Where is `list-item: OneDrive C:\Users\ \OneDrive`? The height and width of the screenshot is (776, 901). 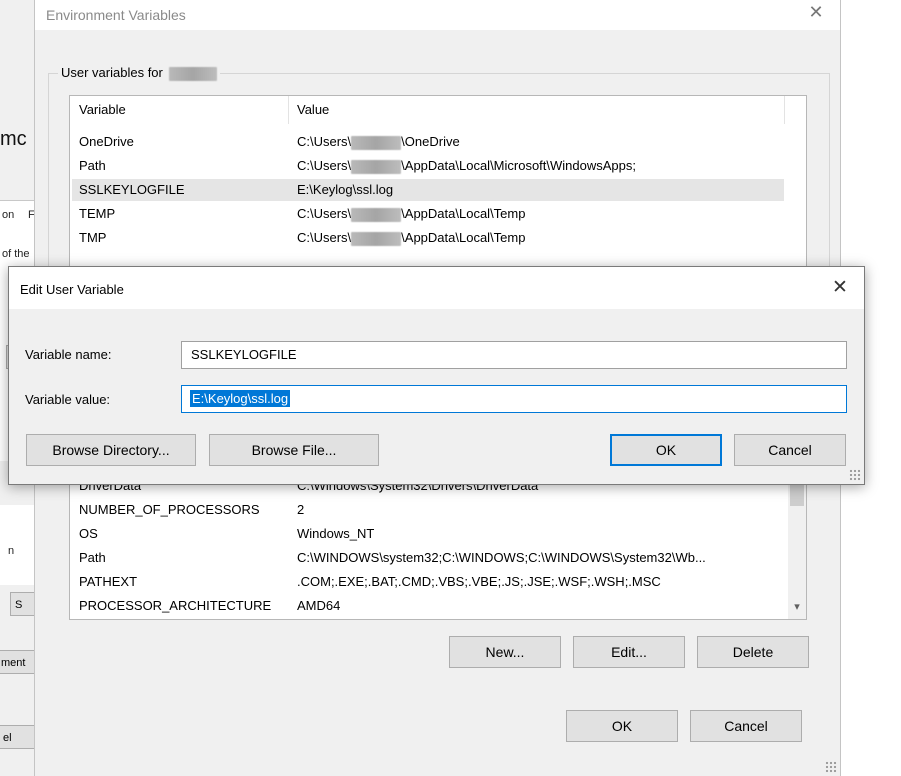 list-item: OneDrive C:\Users\ \OneDrive is located at coordinates (428, 142).